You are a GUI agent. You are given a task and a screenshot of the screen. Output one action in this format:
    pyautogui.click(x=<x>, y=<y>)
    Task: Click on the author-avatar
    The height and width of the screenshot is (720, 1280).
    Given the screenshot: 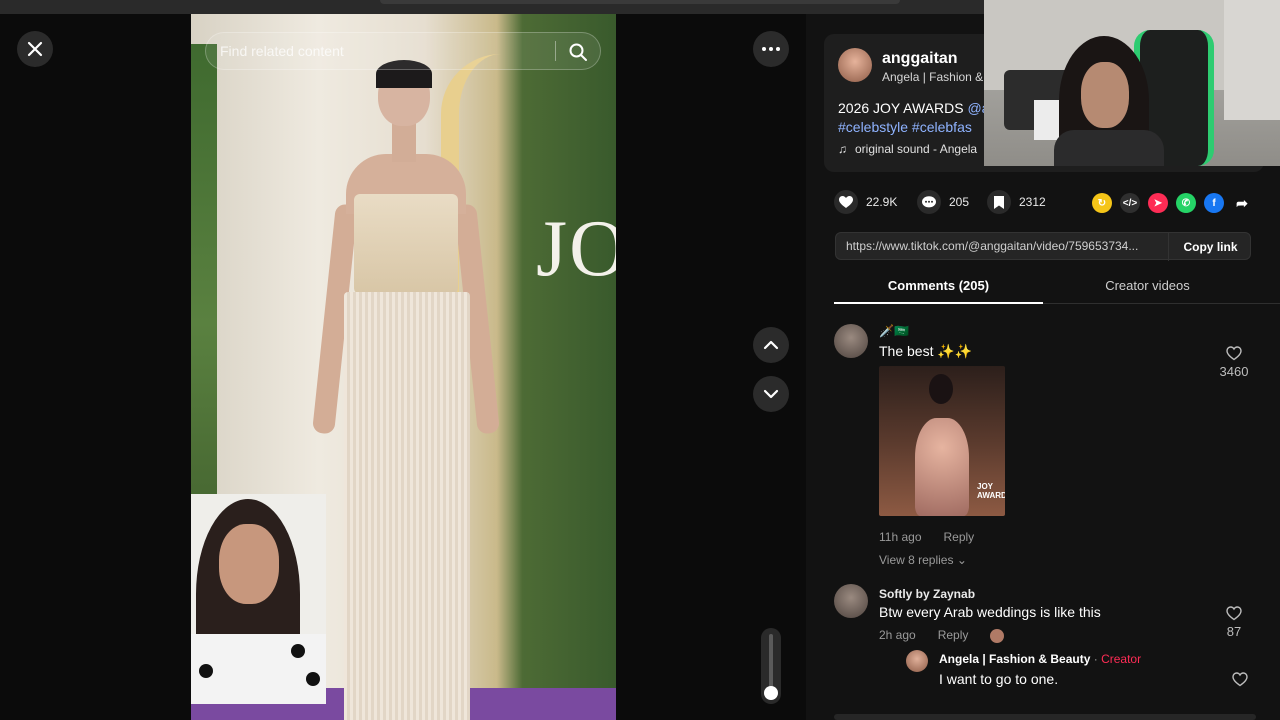 What is the action you would take?
    pyautogui.click(x=855, y=65)
    